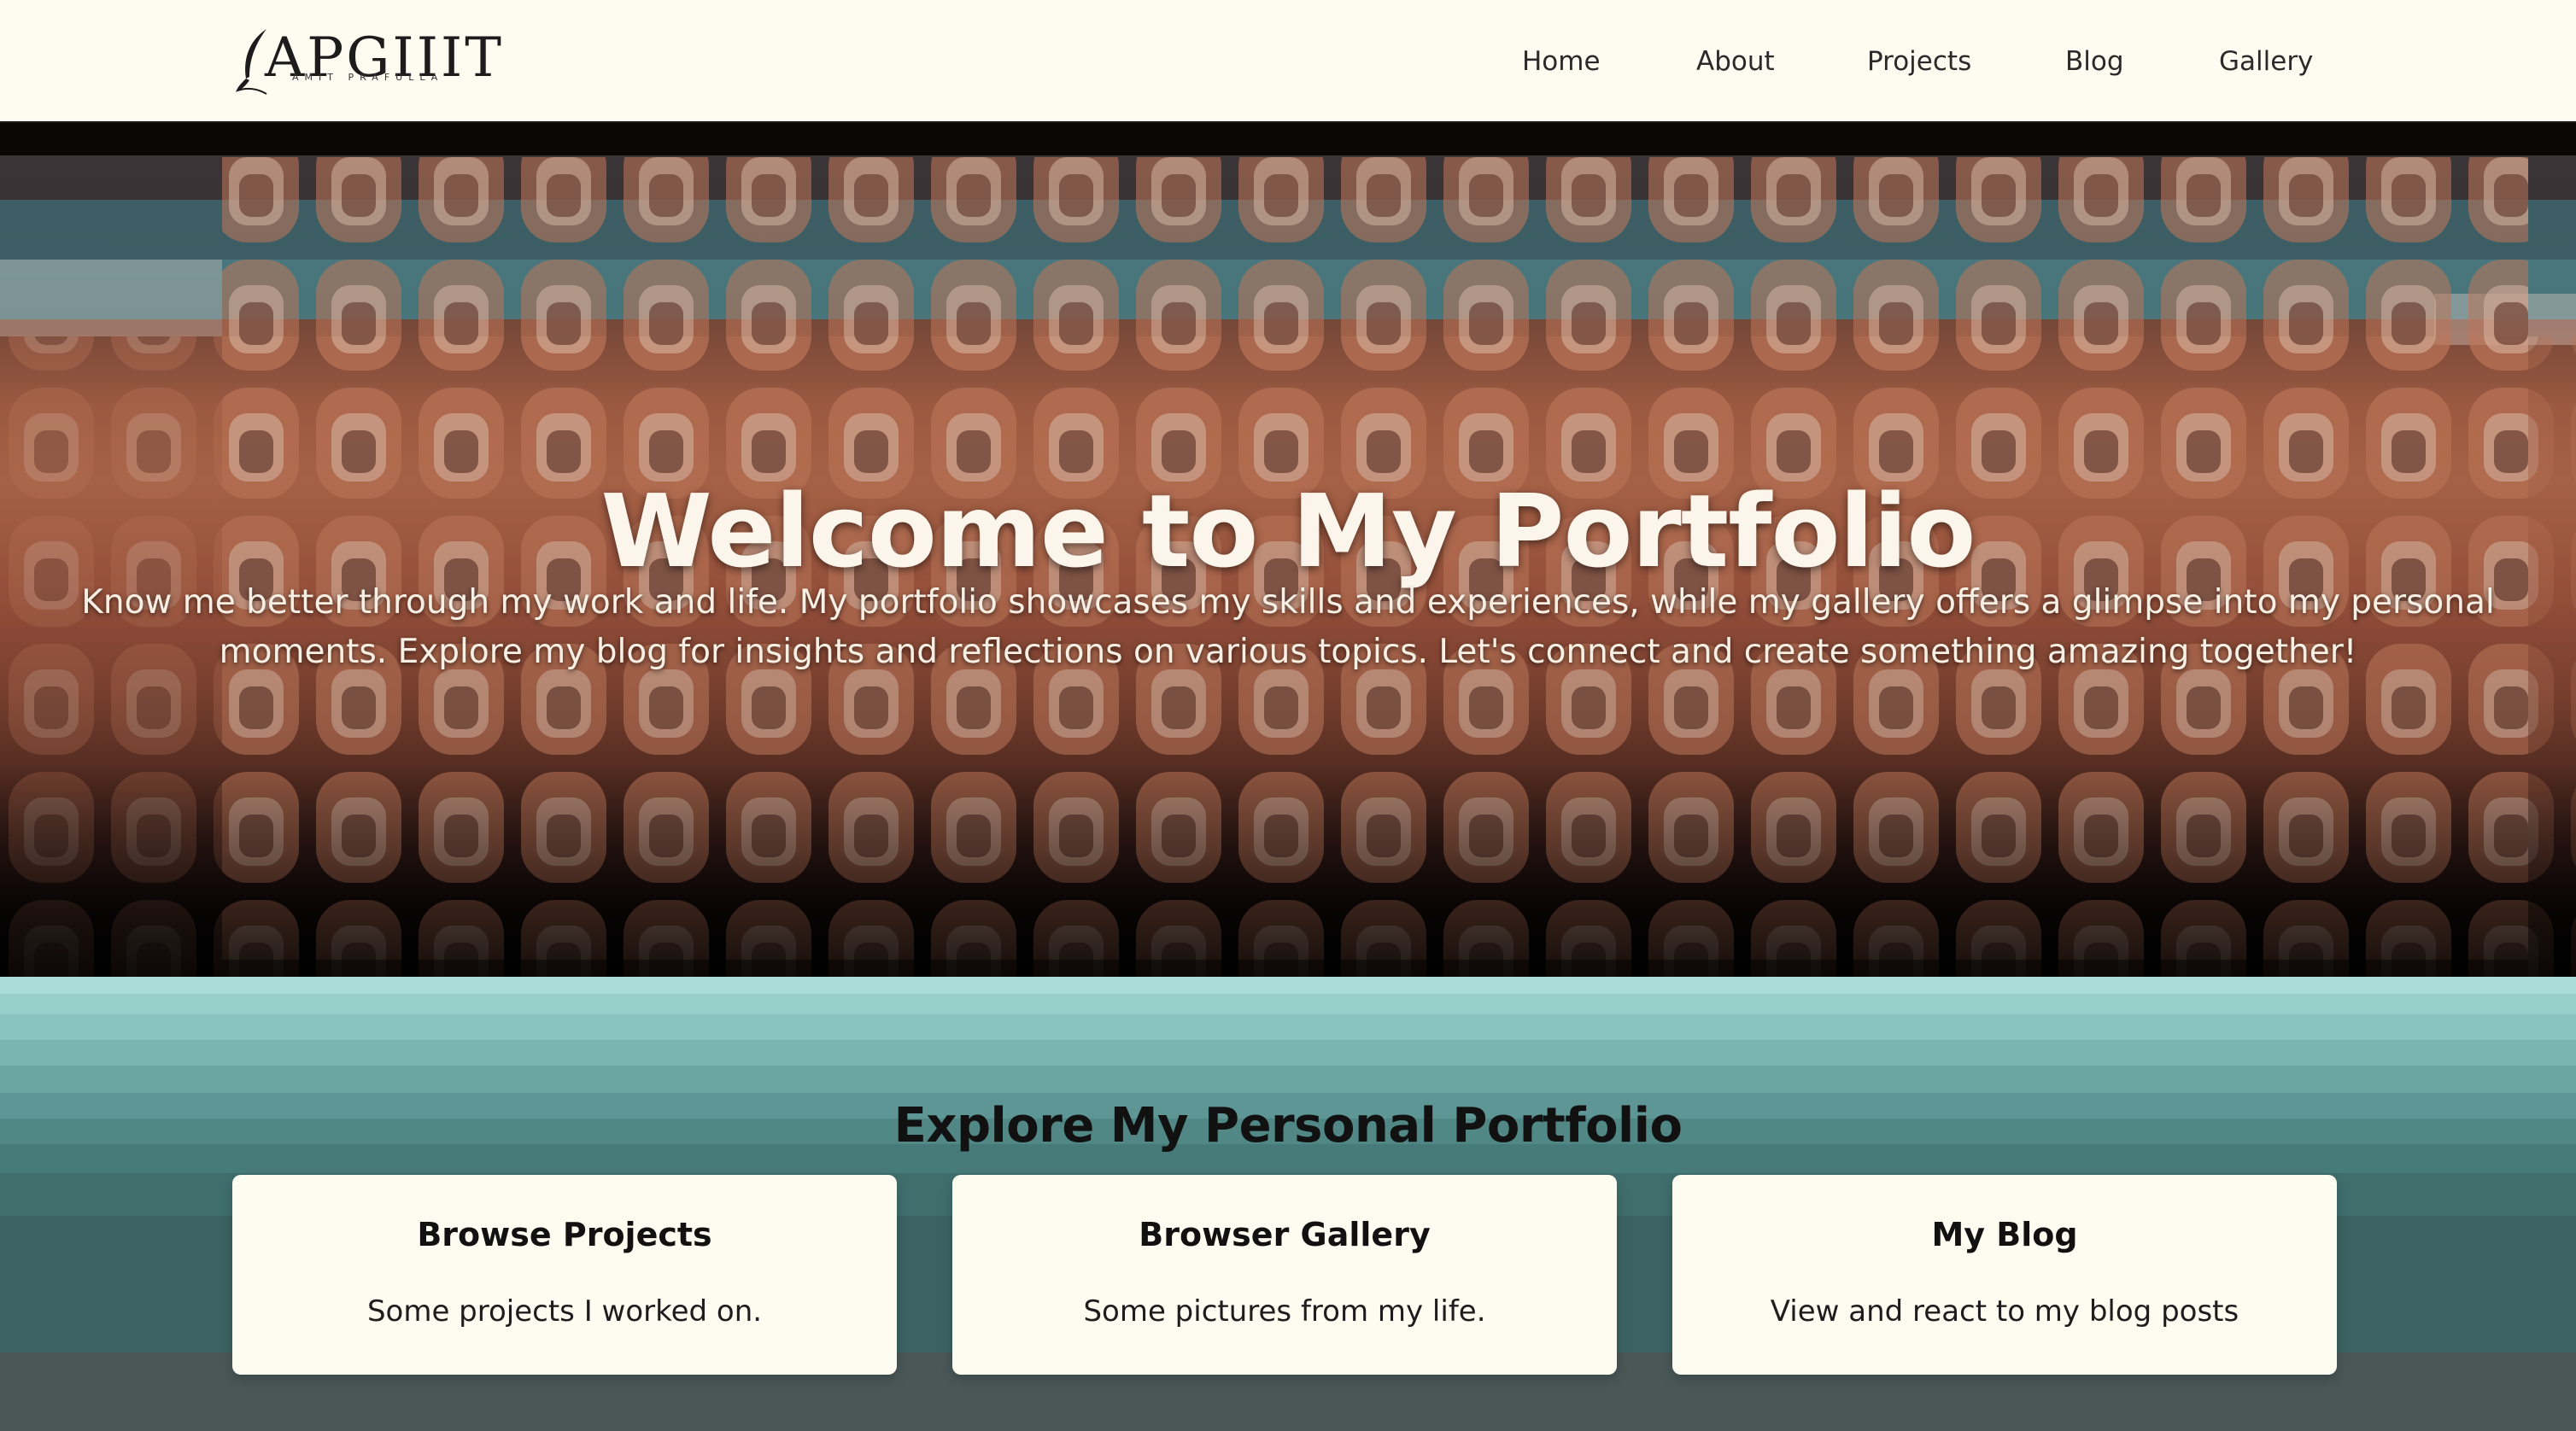 The height and width of the screenshot is (1431, 2576). Describe the element at coordinates (2004, 1312) in the screenshot. I see `card-description: View and react to my blog posts` at that location.